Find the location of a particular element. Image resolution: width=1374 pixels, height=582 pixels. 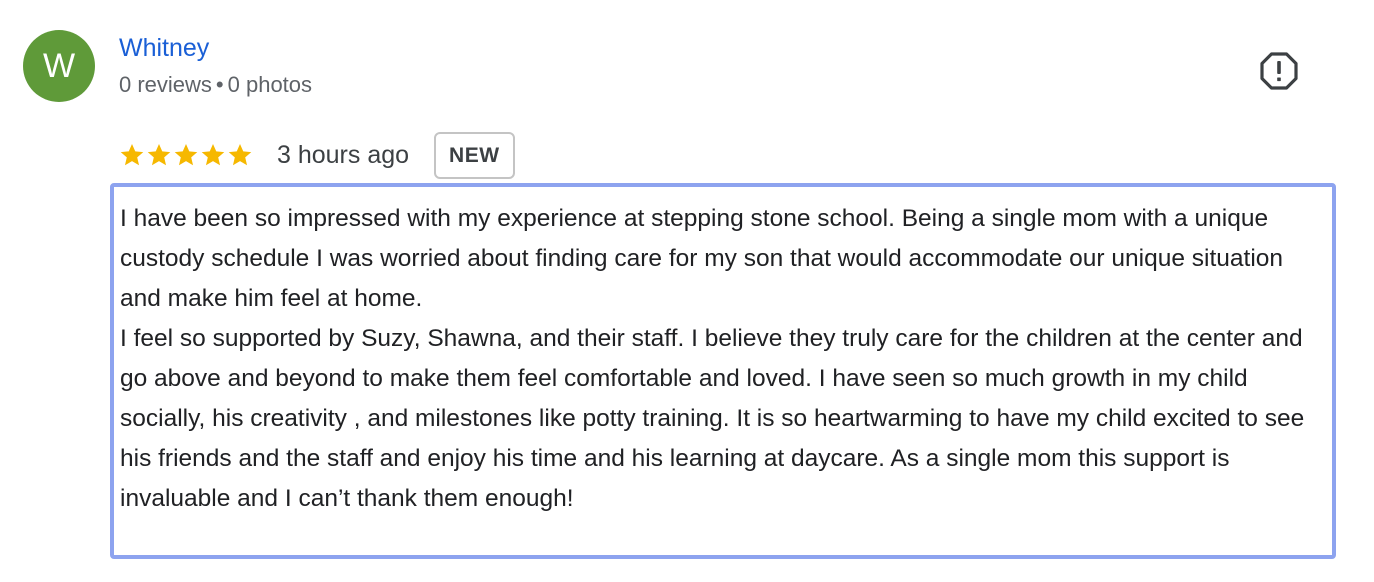

rating-row: 3 hours ago NEW is located at coordinates (317, 155).